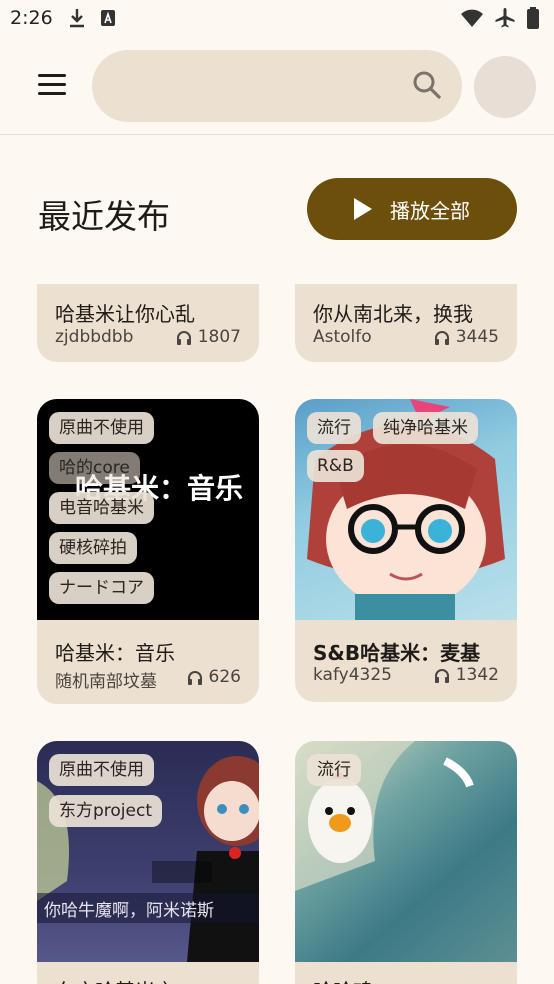  Describe the element at coordinates (505, 18) in the screenshot. I see `airplane-icon` at that location.